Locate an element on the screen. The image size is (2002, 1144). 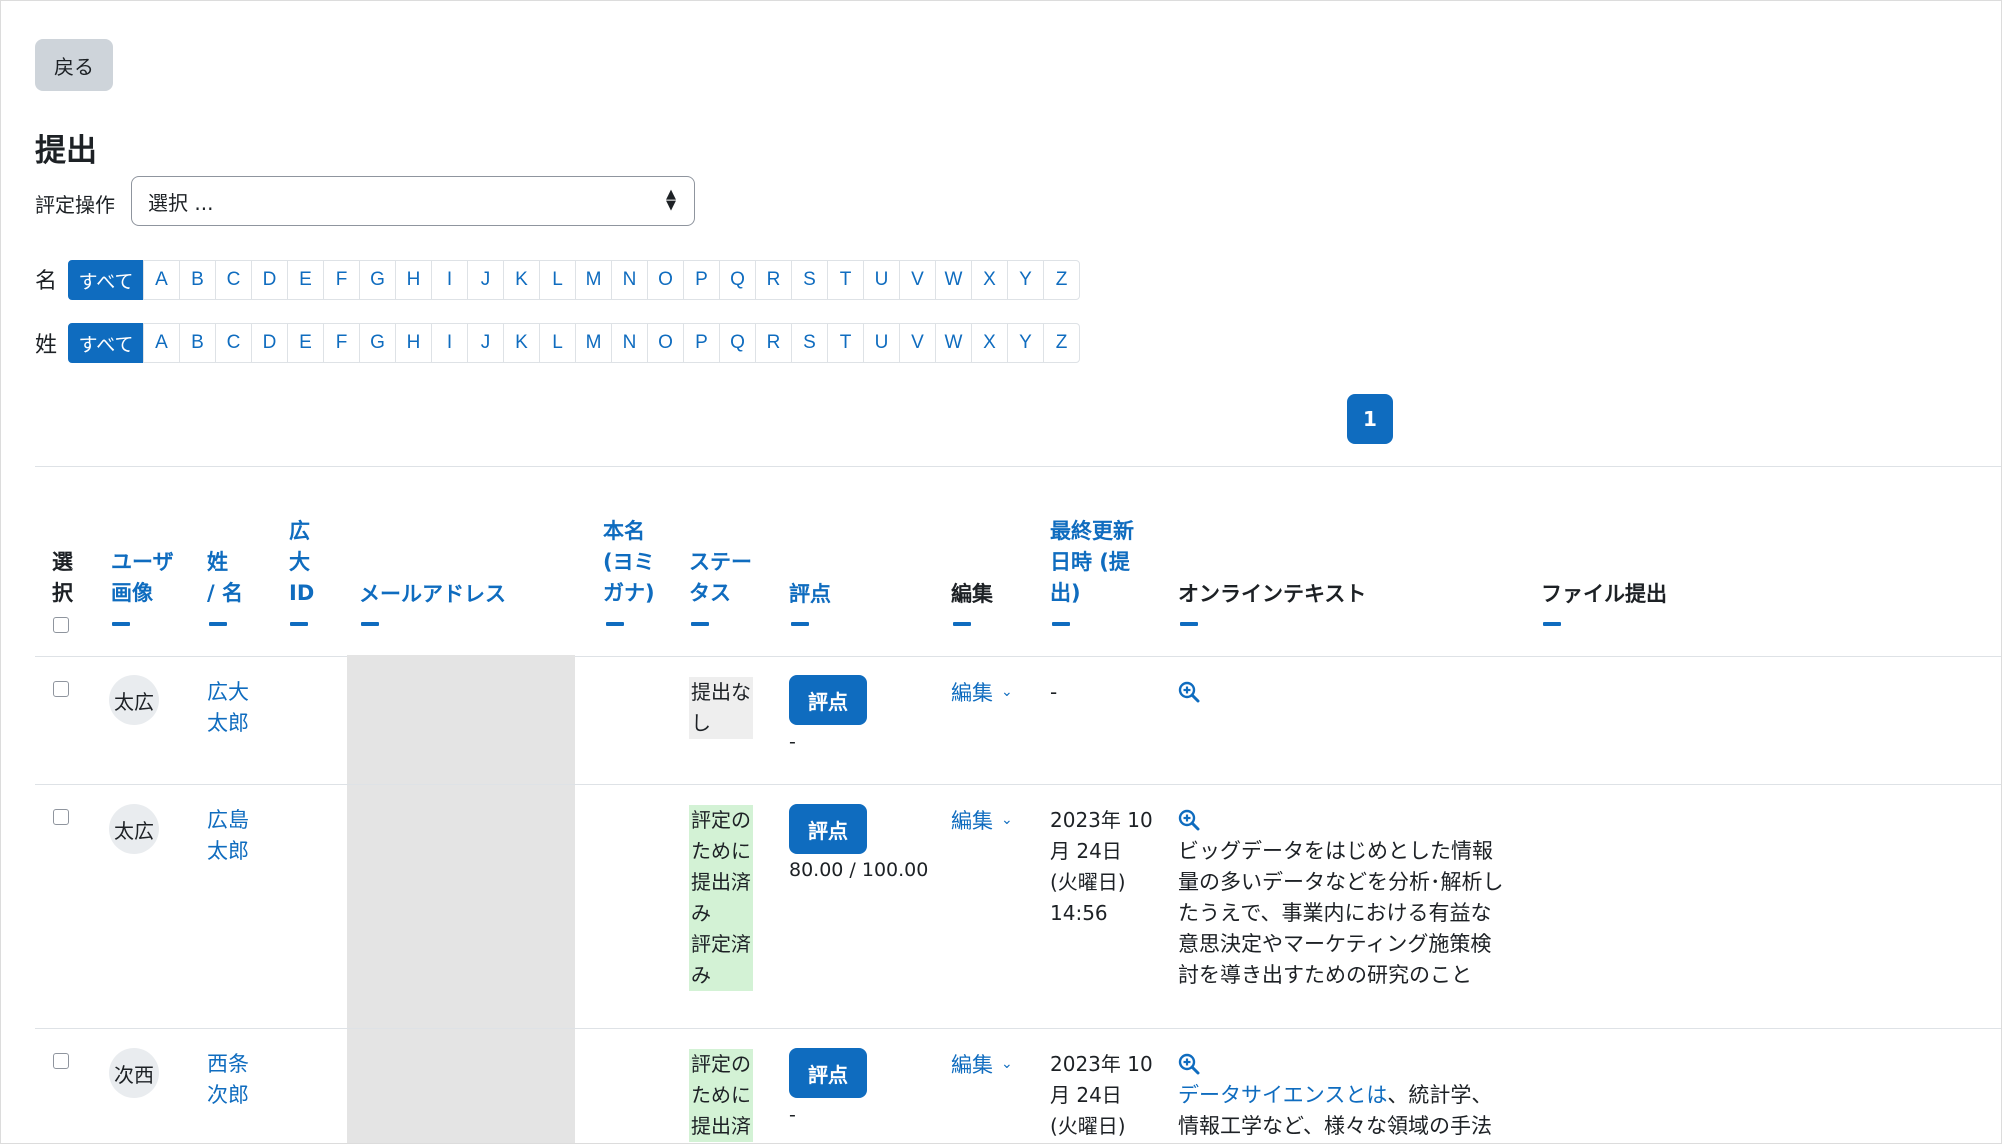
first-name-initial-c: C is located at coordinates (233, 280).